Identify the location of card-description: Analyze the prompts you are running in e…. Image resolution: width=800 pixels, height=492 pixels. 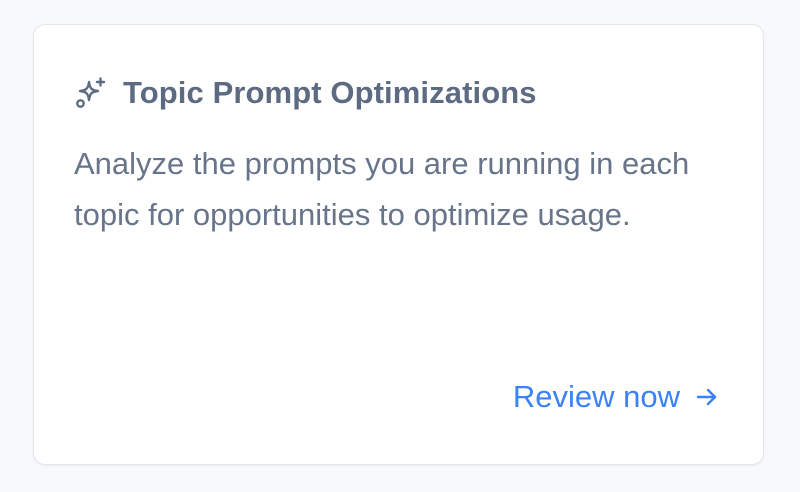
(382, 189).